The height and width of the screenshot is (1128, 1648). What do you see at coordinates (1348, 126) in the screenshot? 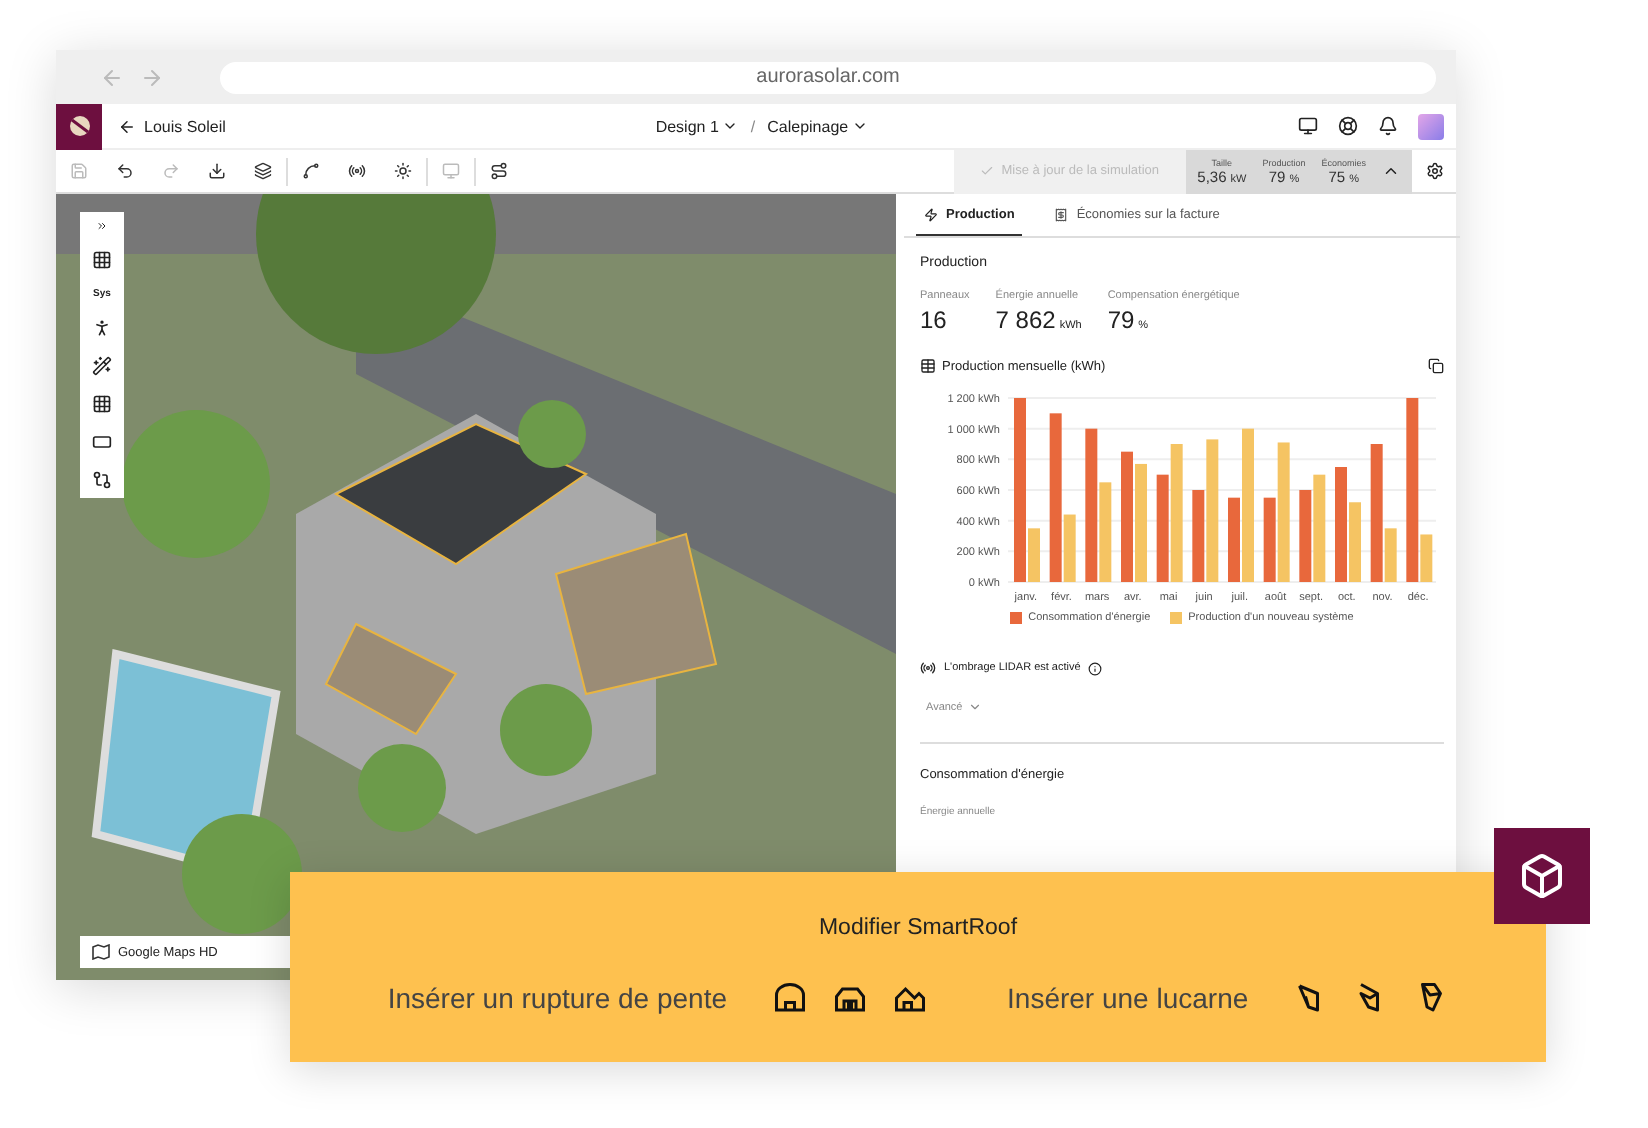
I see `help-icon` at bounding box center [1348, 126].